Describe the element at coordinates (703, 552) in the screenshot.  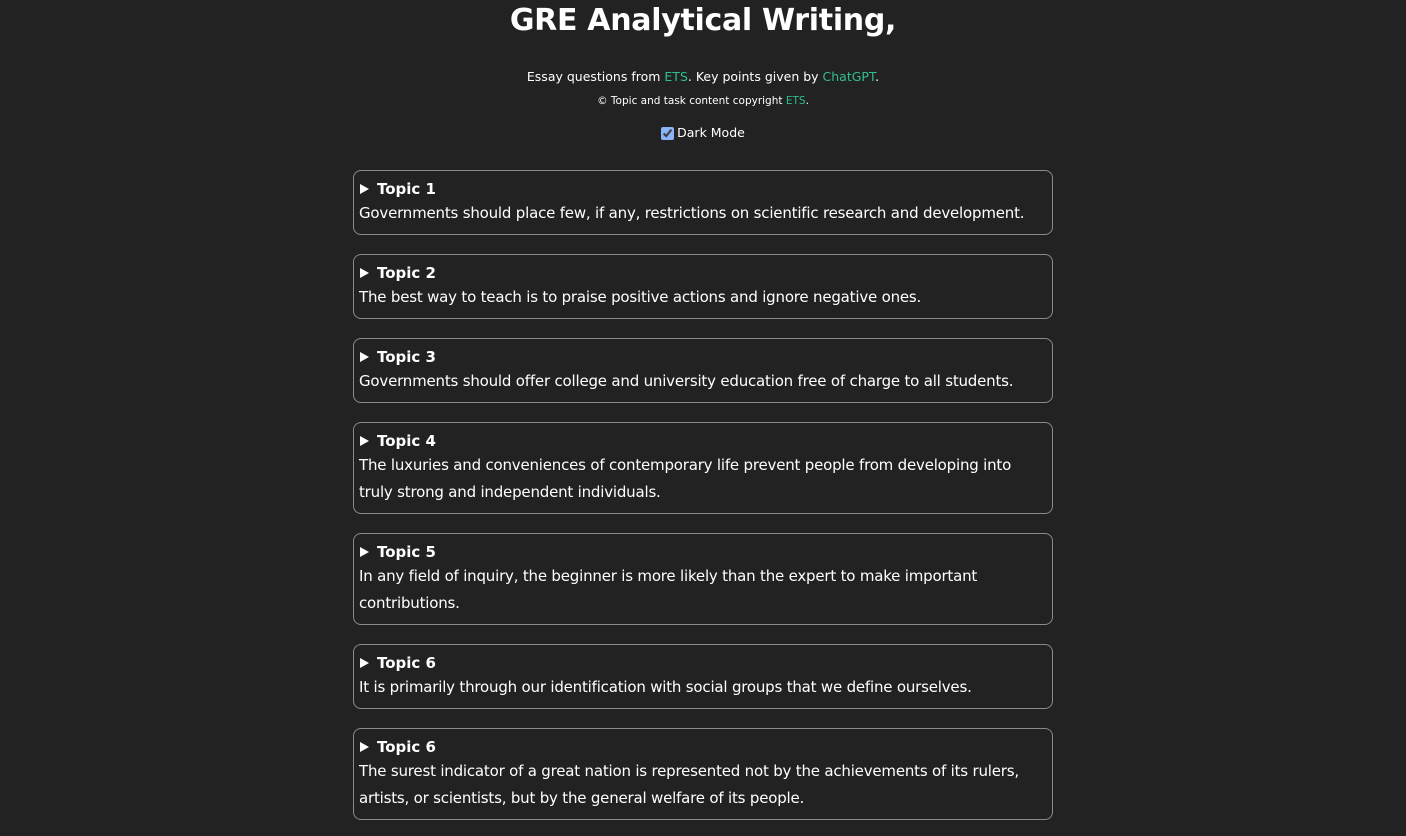
I see `topic-summary-toggle: Topic 5` at that location.